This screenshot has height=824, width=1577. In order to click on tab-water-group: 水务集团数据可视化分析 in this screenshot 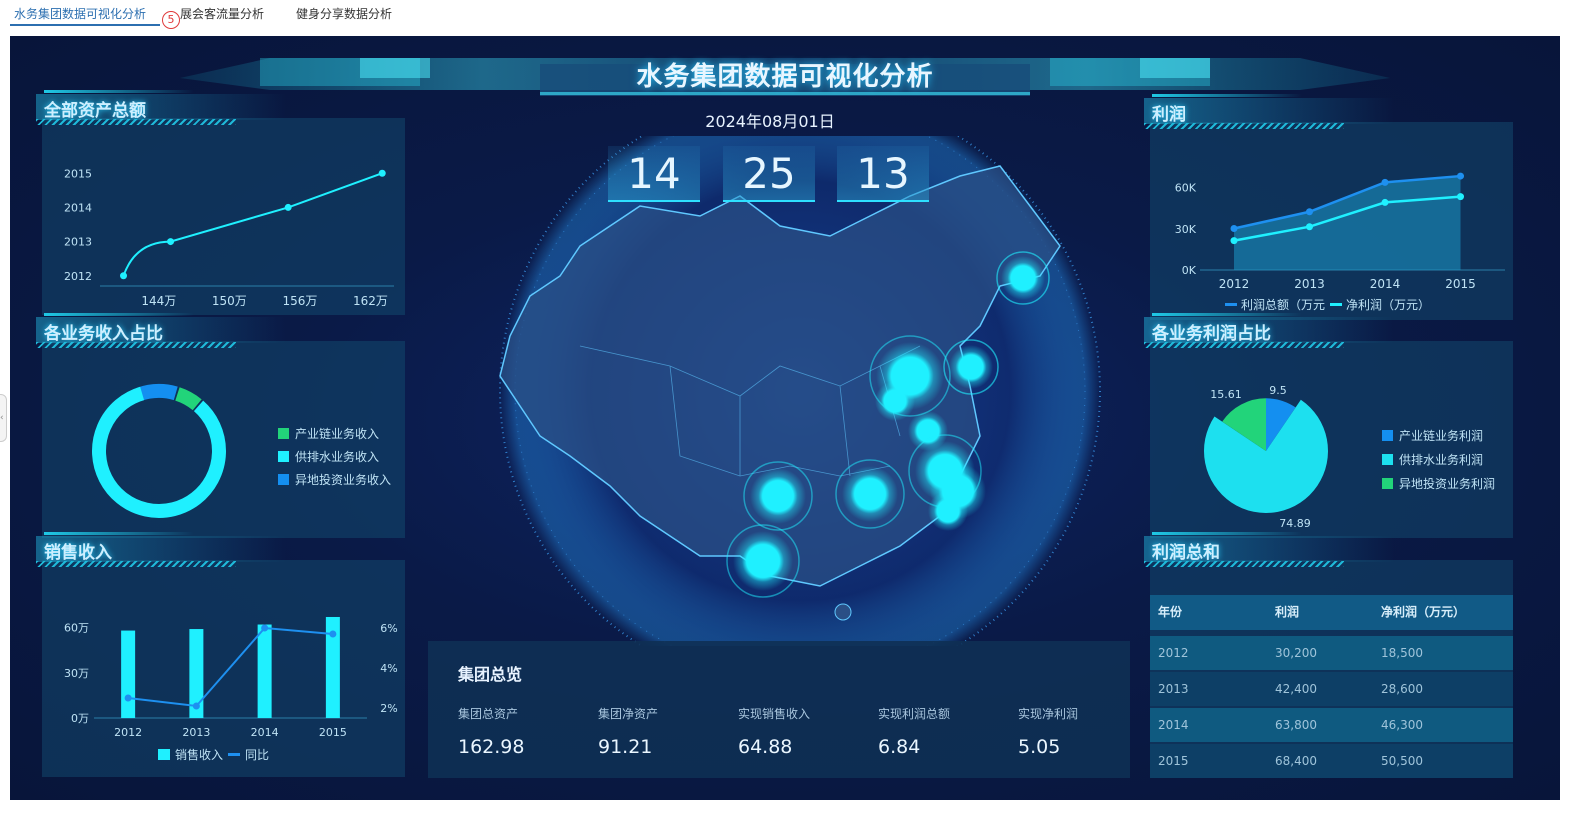, I will do `click(80, 13)`.